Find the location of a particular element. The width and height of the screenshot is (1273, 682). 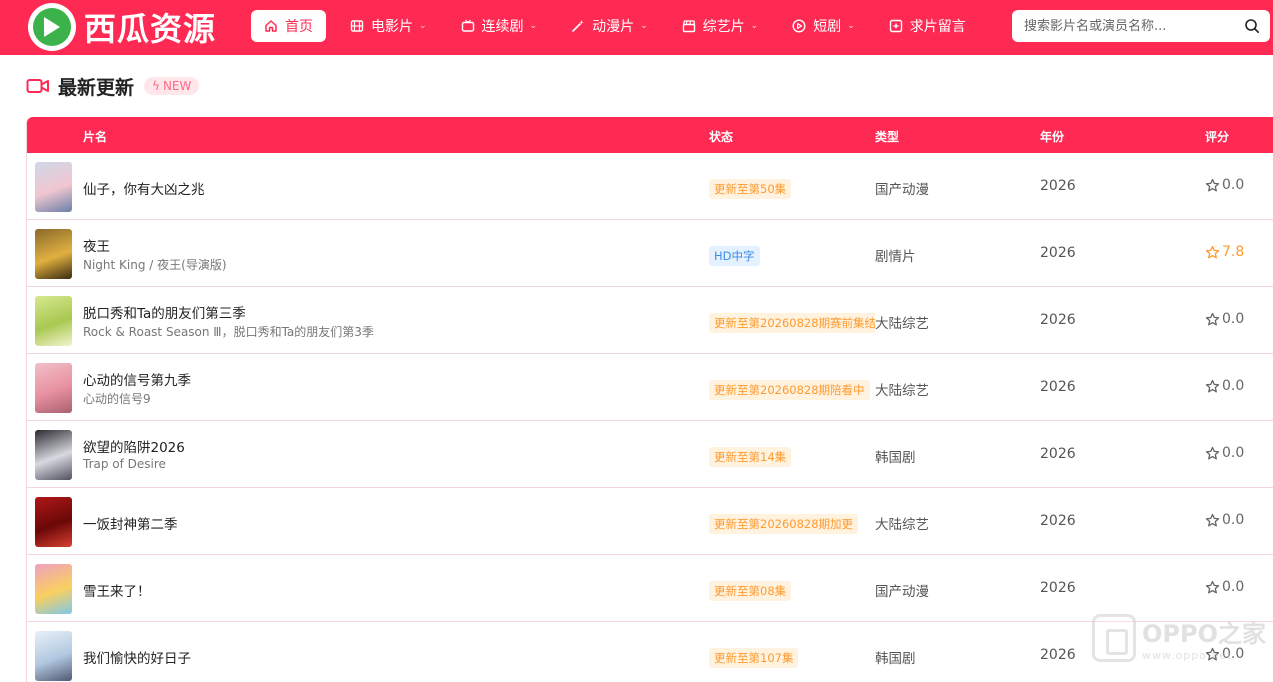

score-value: 7.8 is located at coordinates (1233, 252).